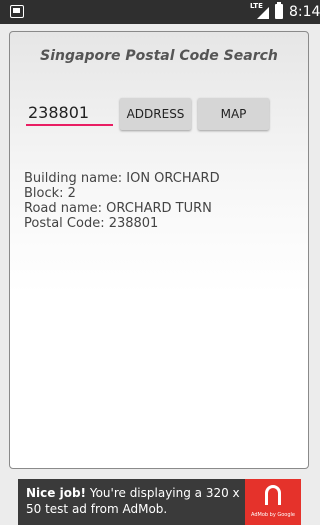 This screenshot has width=320, height=525. I want to click on app-notification-icon, so click(17, 11).